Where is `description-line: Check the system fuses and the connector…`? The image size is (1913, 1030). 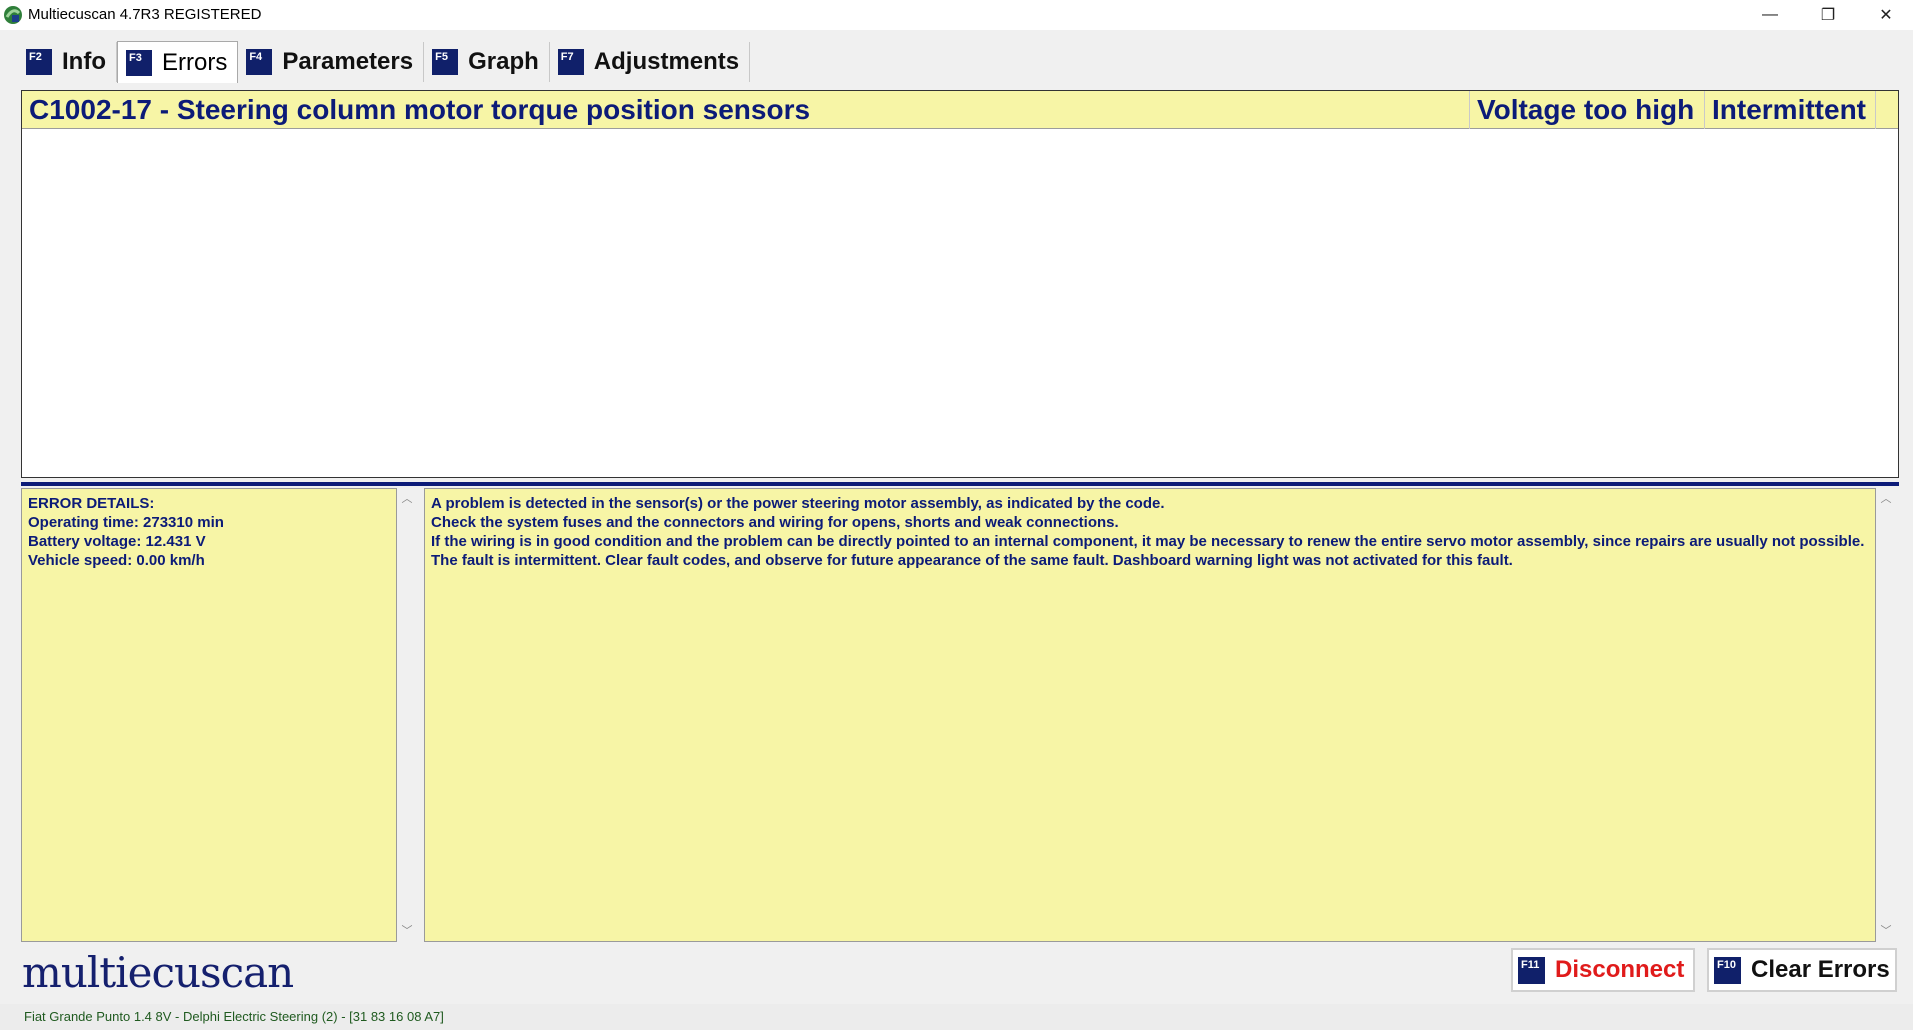 description-line: Check the system fuses and the connector… is located at coordinates (775, 522).